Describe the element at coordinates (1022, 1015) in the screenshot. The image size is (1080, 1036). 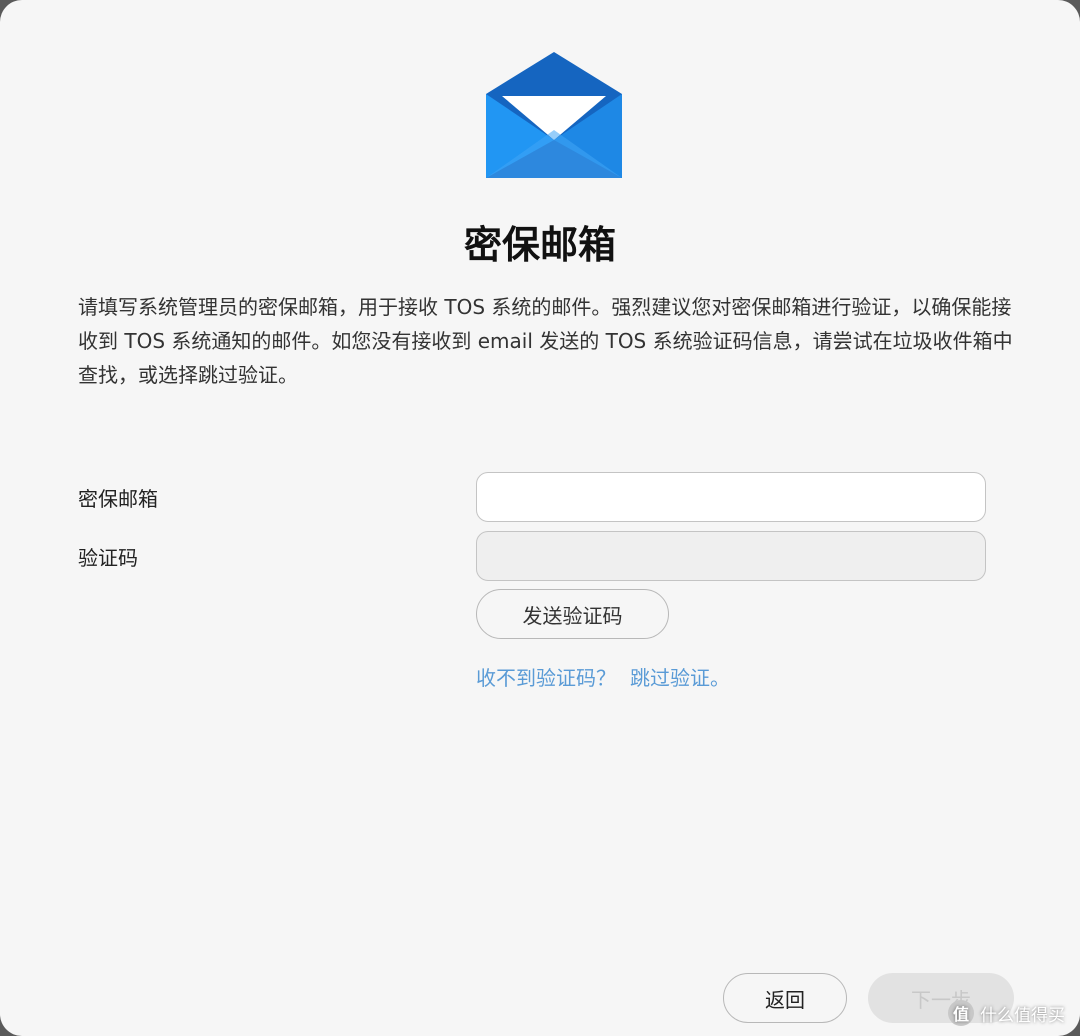
I see `watermark-text: 什么值得买` at that location.